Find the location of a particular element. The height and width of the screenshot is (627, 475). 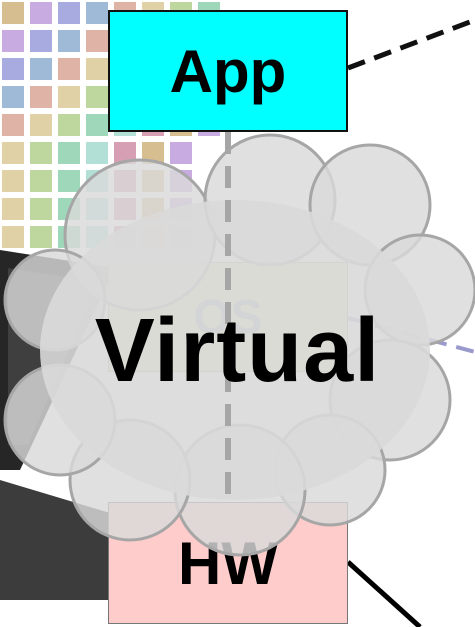

virtual-label: Virtual is located at coordinates (237, 351).